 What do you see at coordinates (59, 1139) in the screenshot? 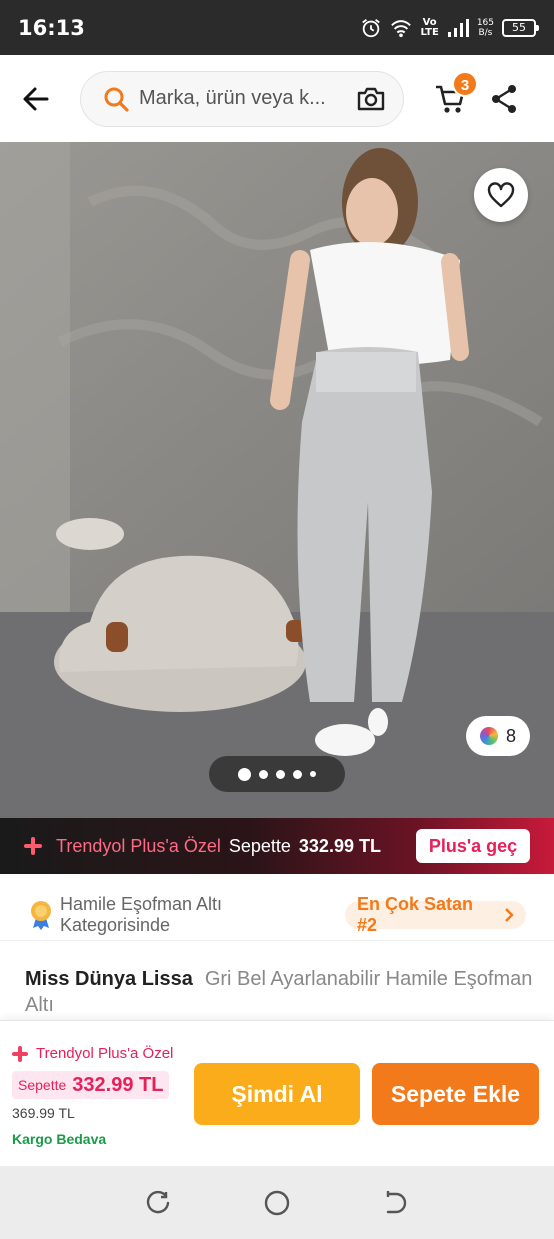
I see `free-shipping-label: Kargo Bedava` at bounding box center [59, 1139].